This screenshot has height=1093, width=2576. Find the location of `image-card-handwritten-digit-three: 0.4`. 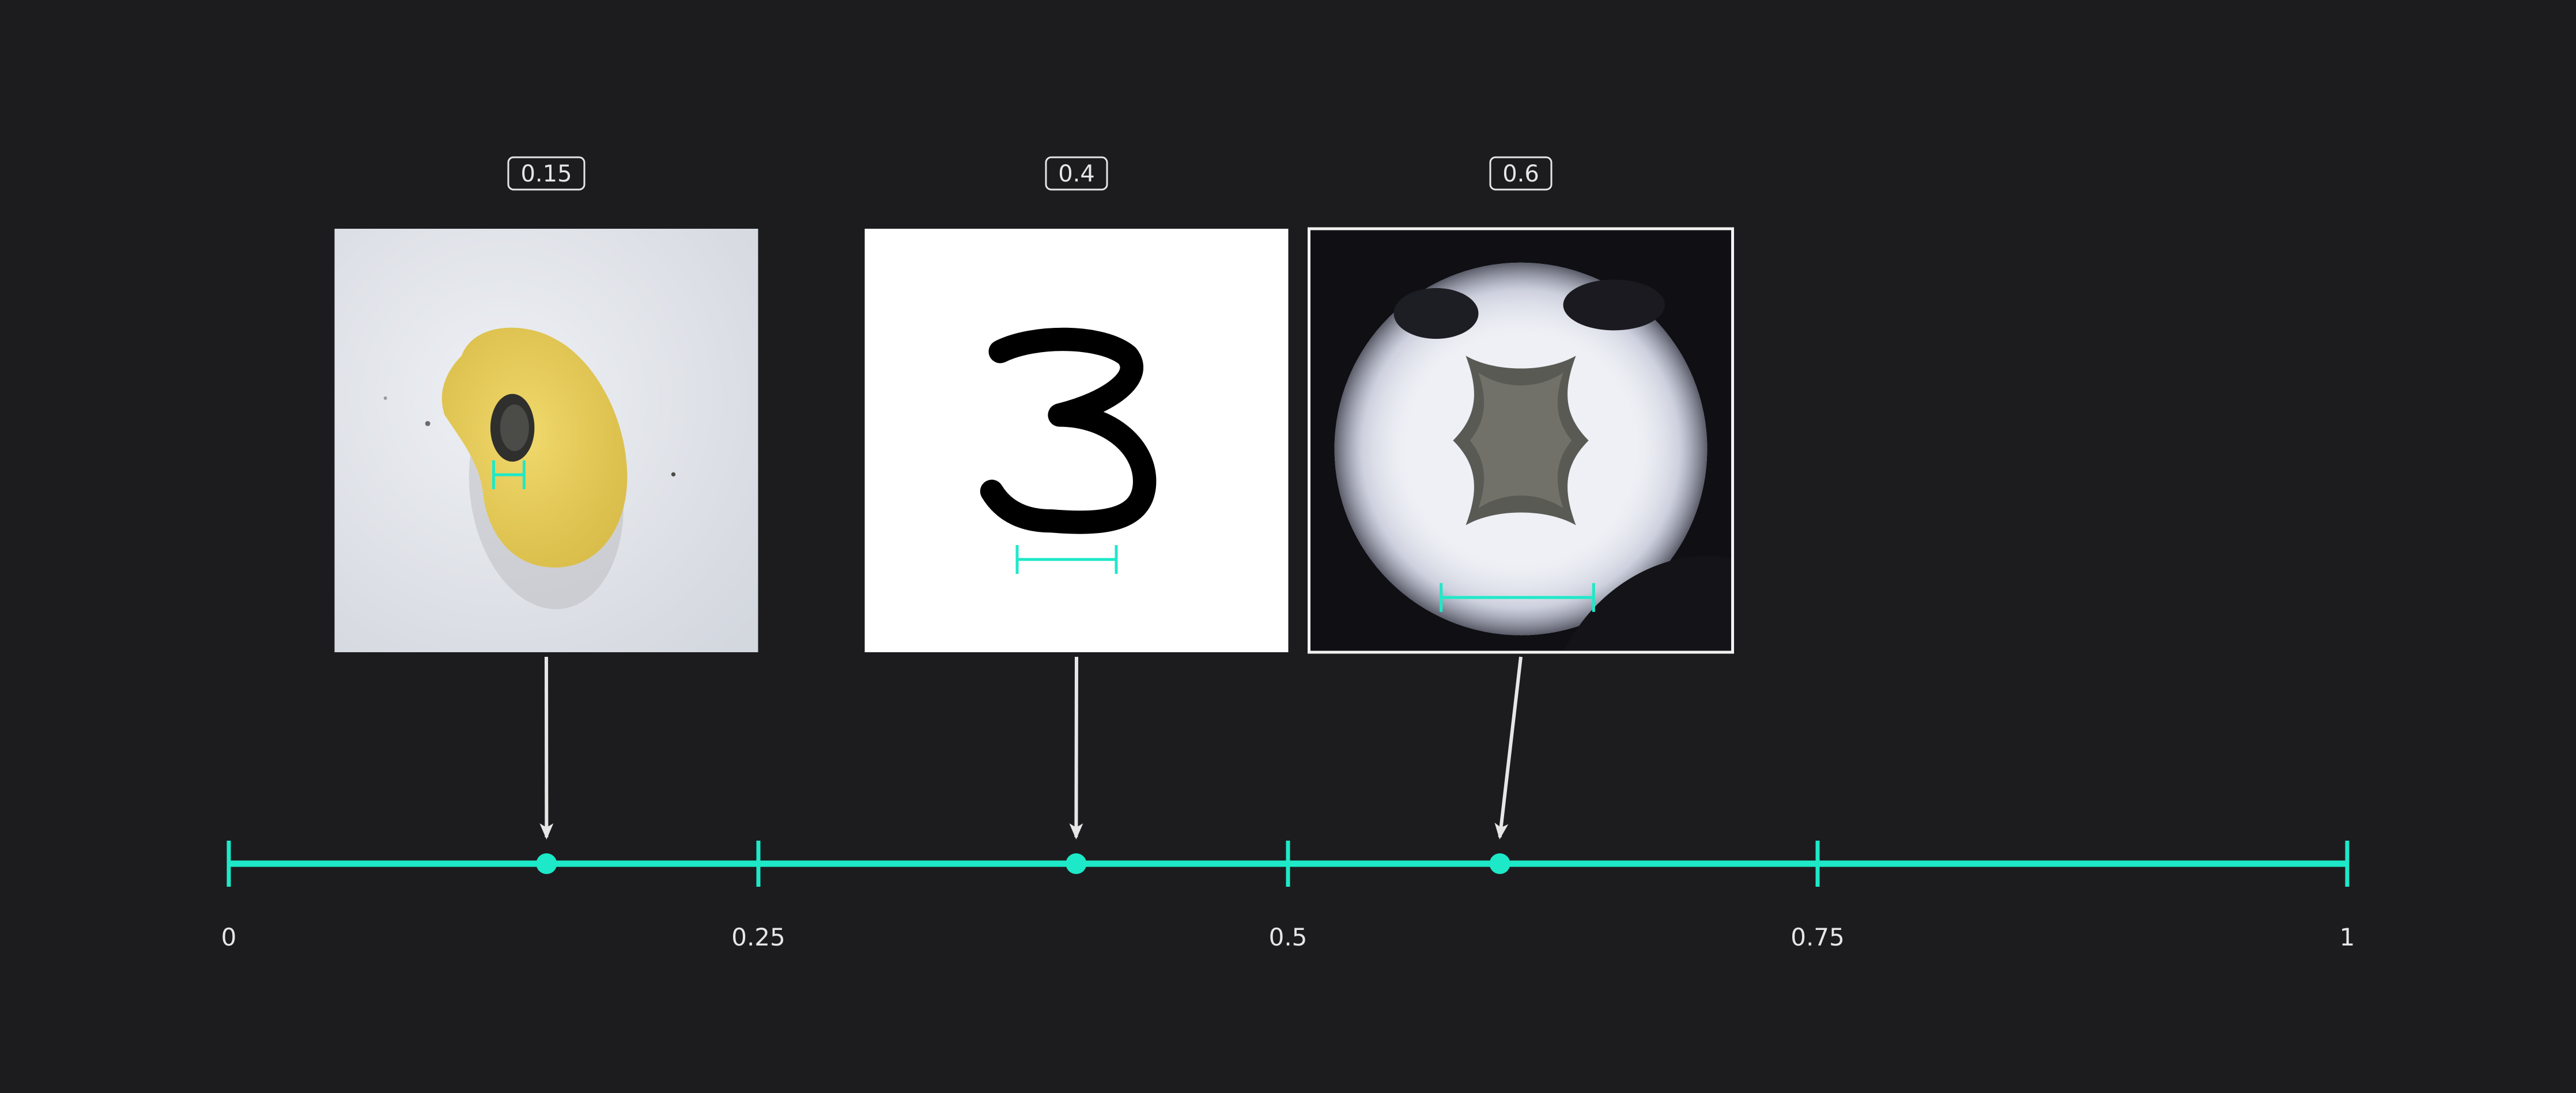

image-card-handwritten-digit-three: 0.4 is located at coordinates (1077, 515).